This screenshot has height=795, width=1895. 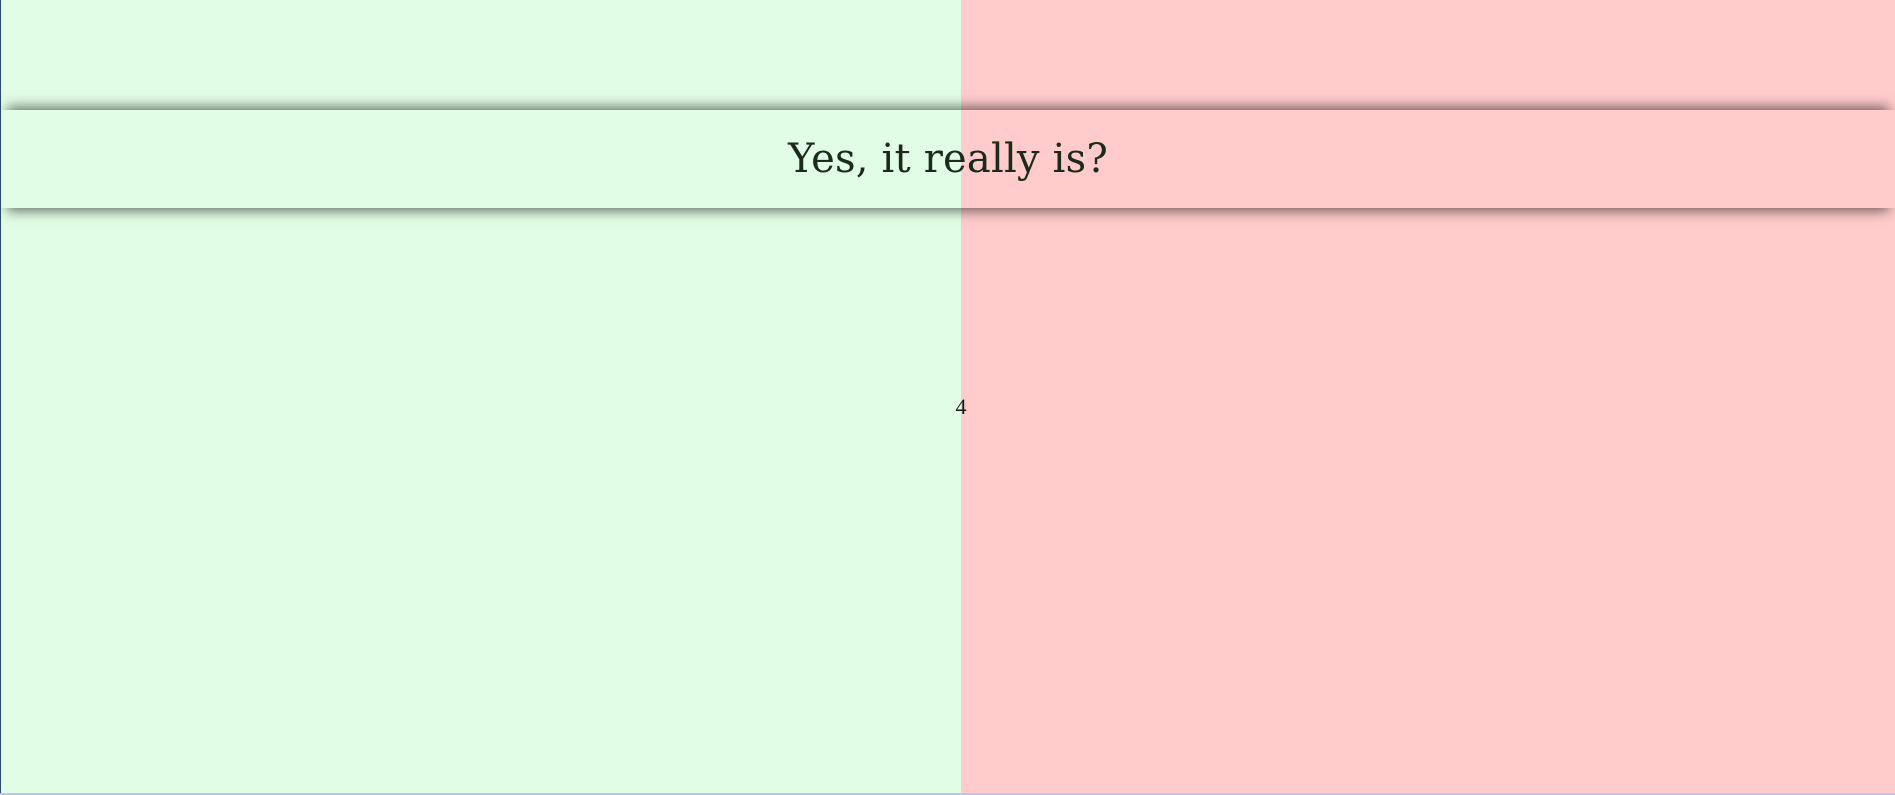 I want to click on question-banner: Yes, it really is?, so click(x=948, y=159).